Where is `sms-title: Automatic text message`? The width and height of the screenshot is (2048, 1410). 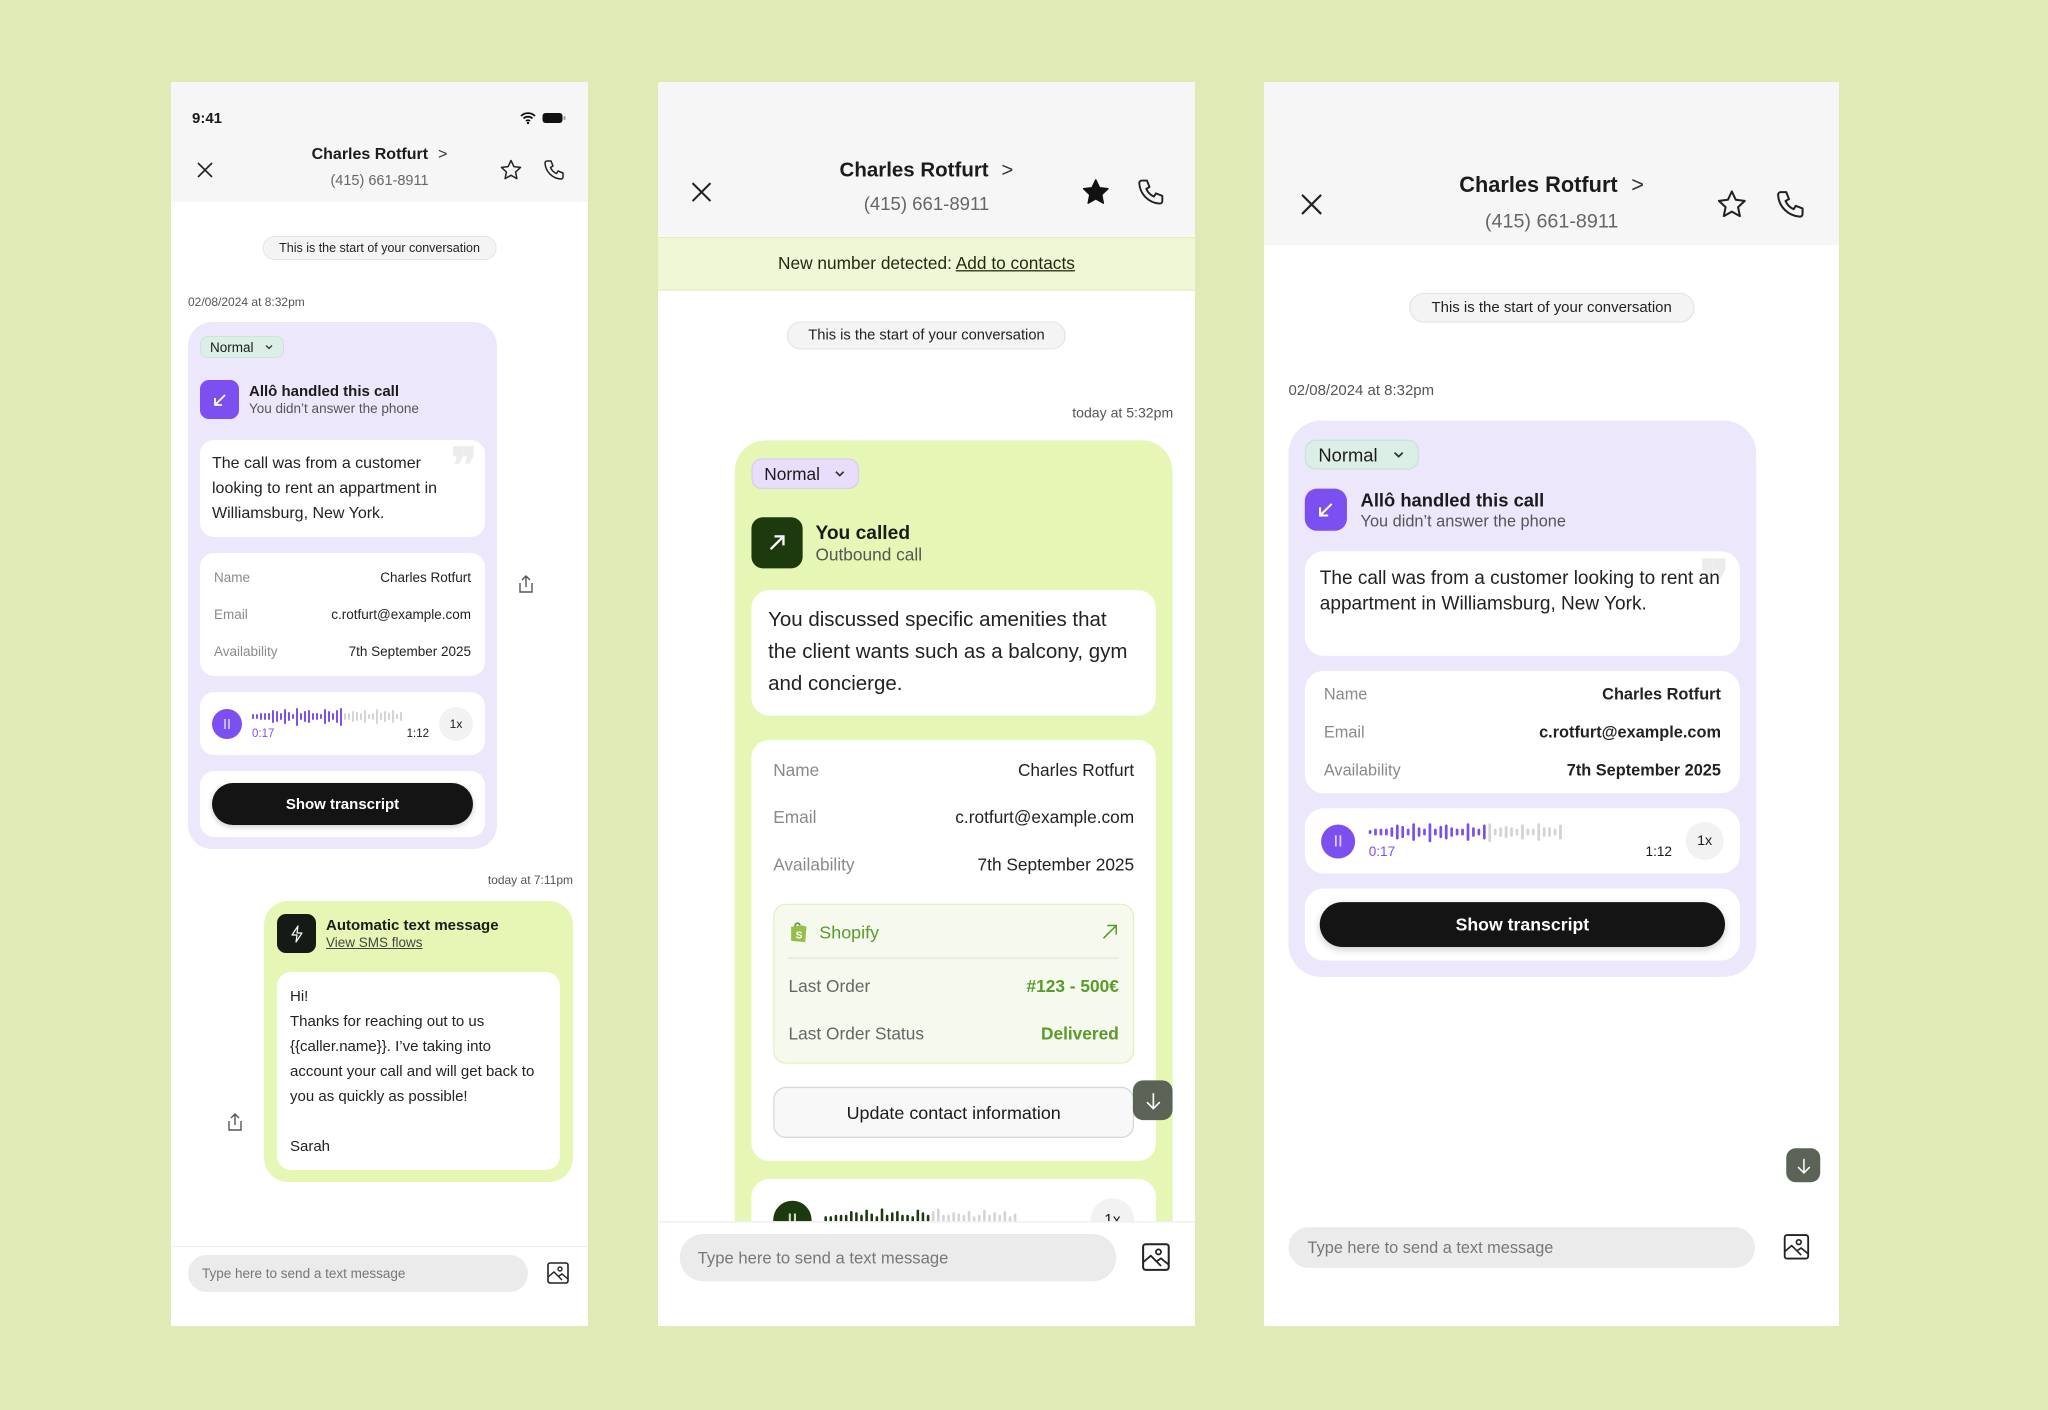
sms-title: Automatic text message is located at coordinates (412, 925).